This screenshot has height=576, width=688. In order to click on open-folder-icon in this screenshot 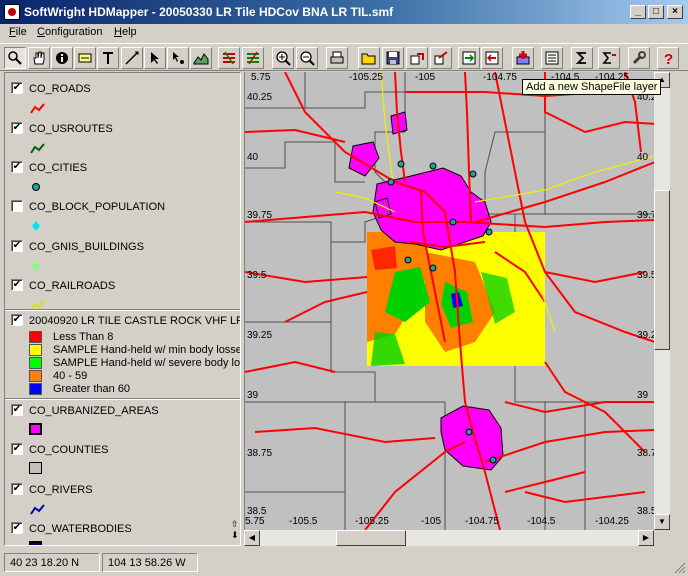, I will do `click(368, 59)`.